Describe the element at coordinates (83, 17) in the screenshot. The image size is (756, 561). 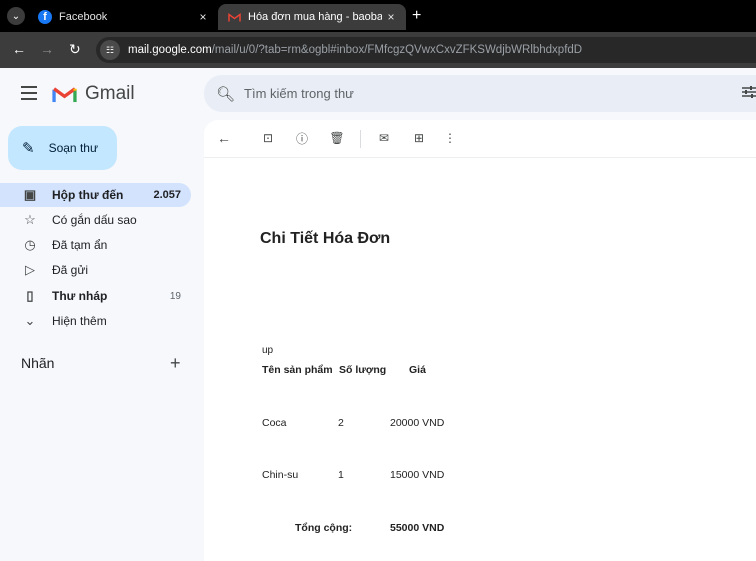
I see `tab-title: Facebook` at that location.